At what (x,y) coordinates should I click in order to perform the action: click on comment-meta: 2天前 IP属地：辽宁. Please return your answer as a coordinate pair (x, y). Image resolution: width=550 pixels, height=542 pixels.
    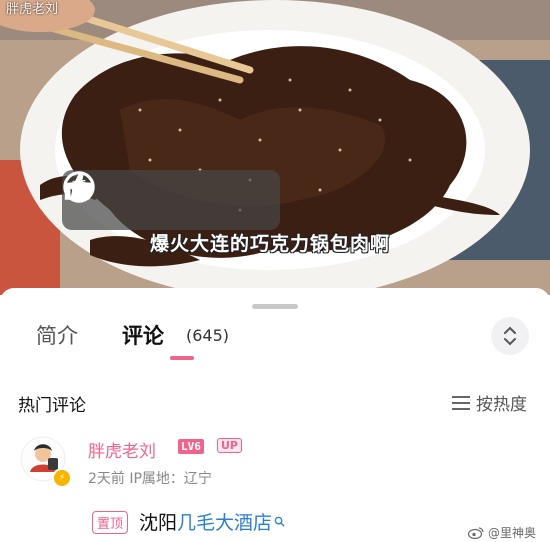
    Looking at the image, I should click on (150, 479).